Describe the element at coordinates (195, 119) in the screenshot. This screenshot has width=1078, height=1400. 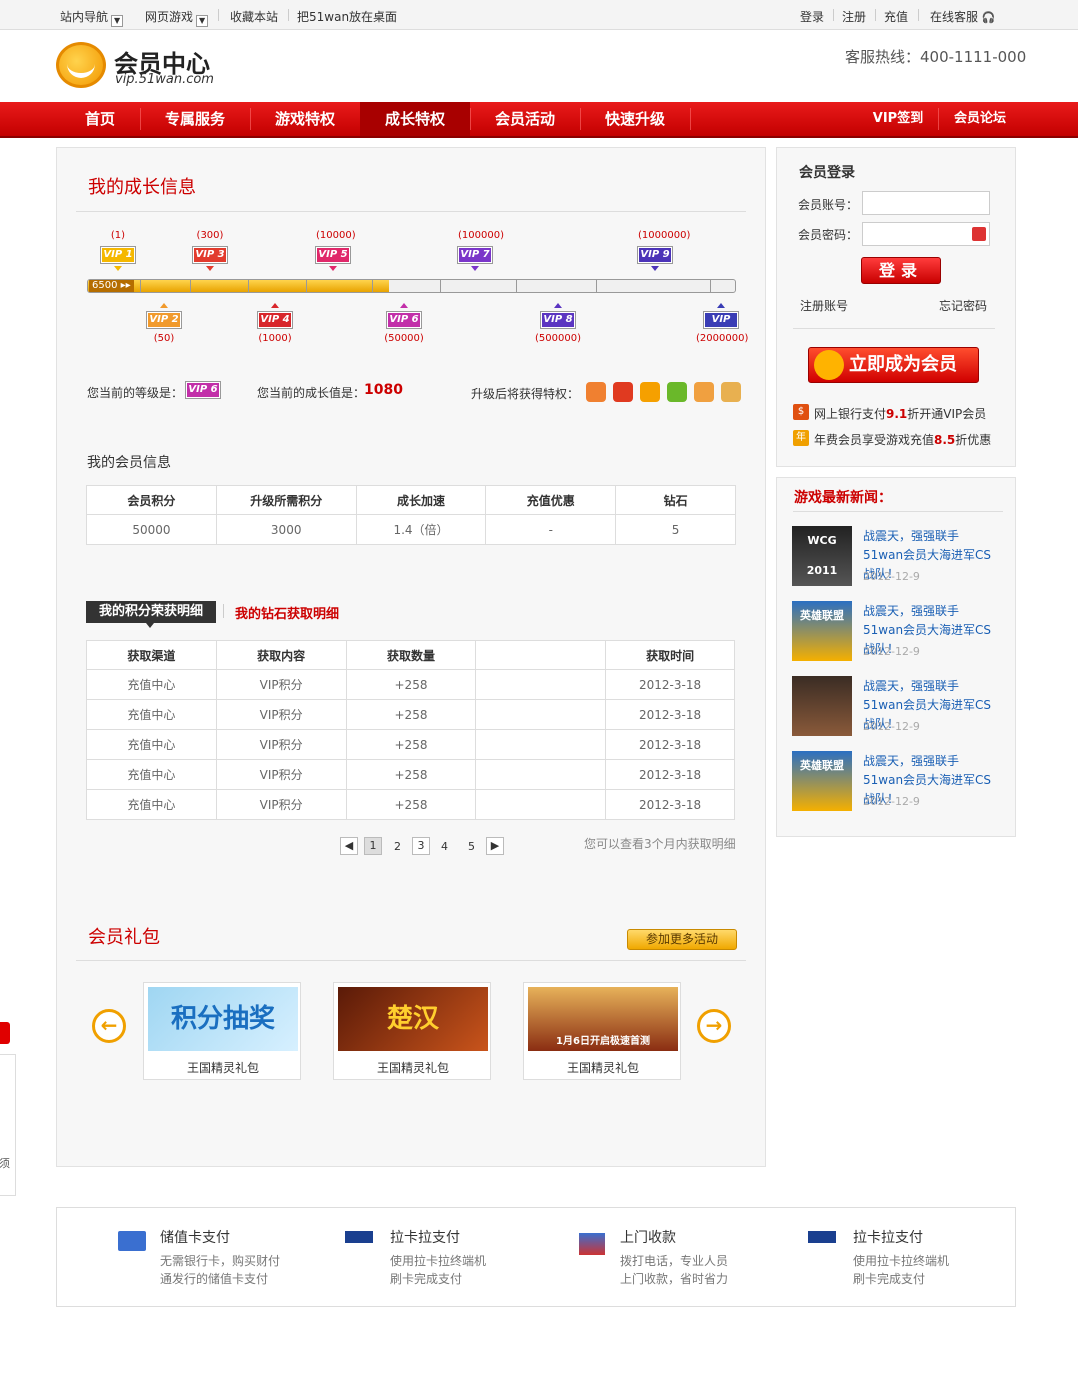
I see `nav-exclusive-service: 专属服务` at that location.